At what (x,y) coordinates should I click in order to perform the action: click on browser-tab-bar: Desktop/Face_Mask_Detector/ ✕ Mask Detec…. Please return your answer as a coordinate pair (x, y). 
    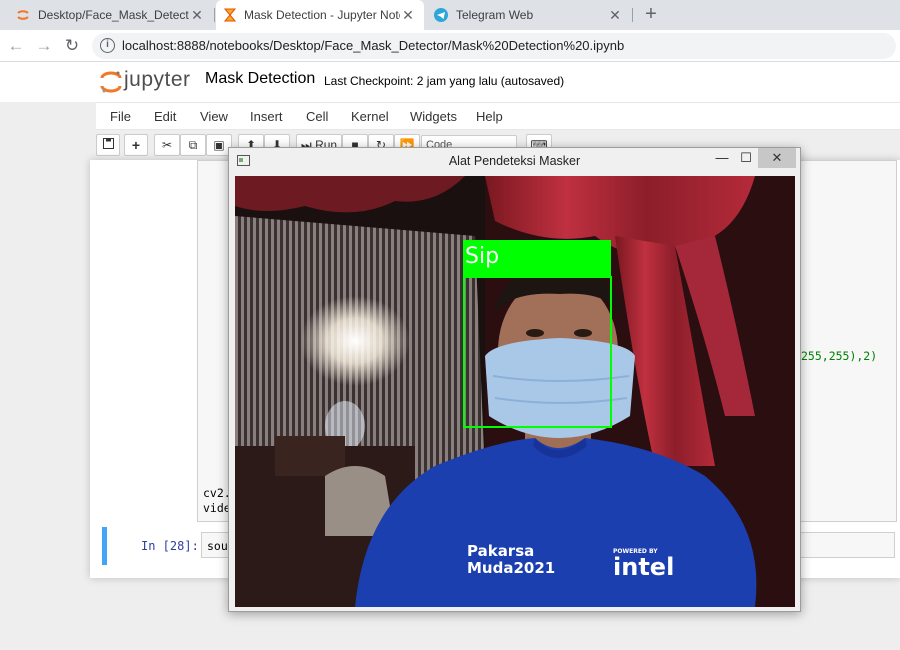
    Looking at the image, I should click on (450, 15).